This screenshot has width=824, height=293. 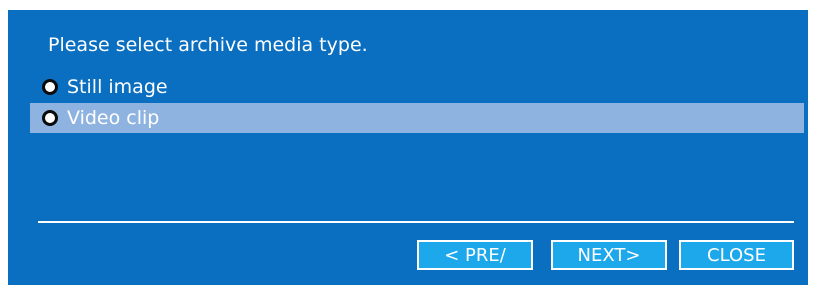 I want to click on option-label: Still image, so click(x=117, y=87).